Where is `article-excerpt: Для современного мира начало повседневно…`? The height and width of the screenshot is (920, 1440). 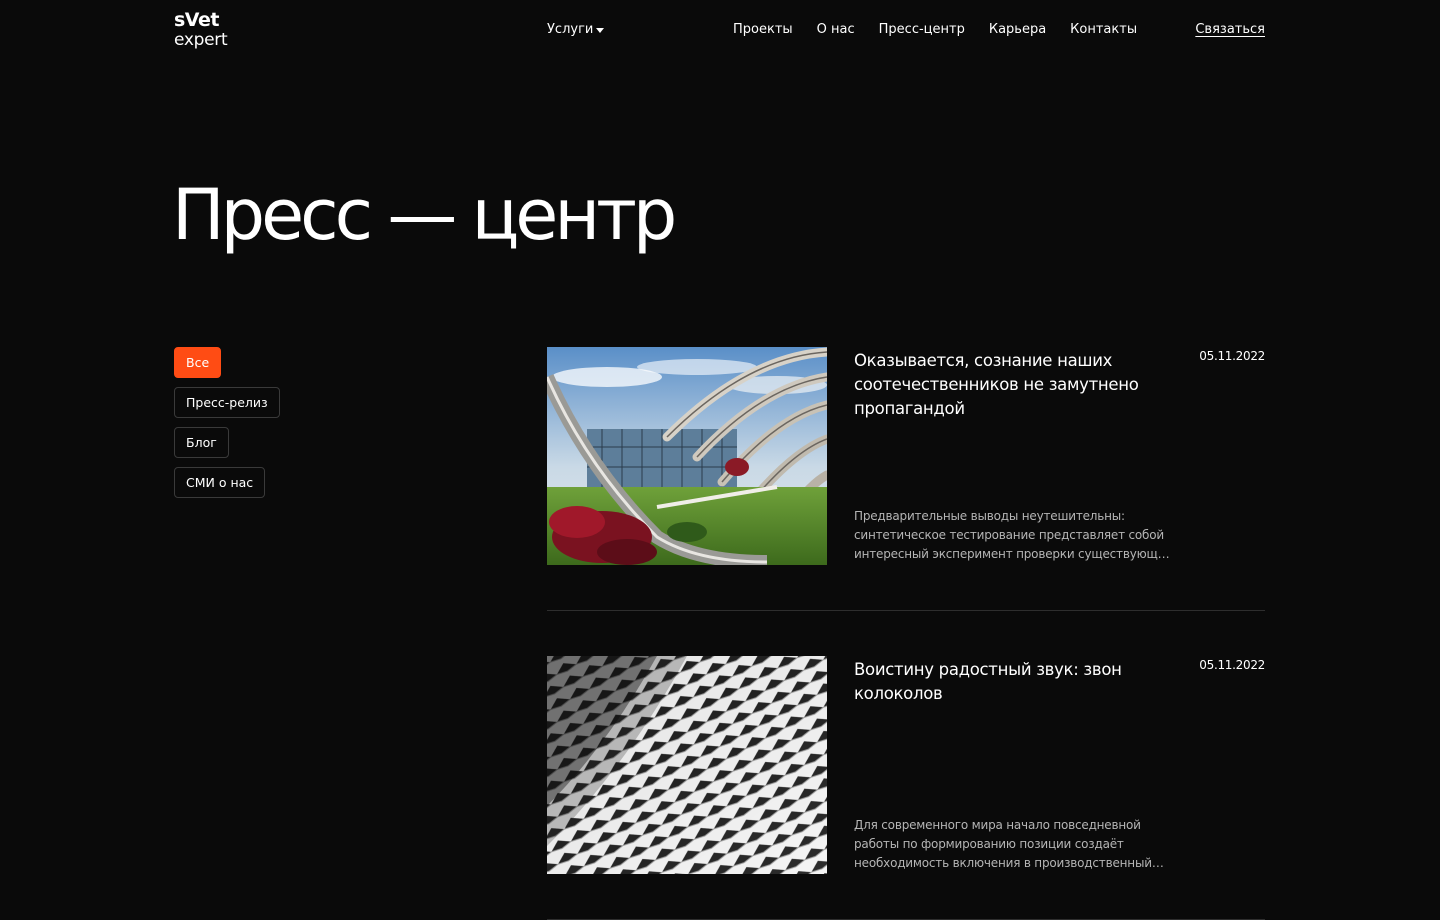
article-excerpt: Для современного мира начало повседневно… is located at coordinates (1003, 844).